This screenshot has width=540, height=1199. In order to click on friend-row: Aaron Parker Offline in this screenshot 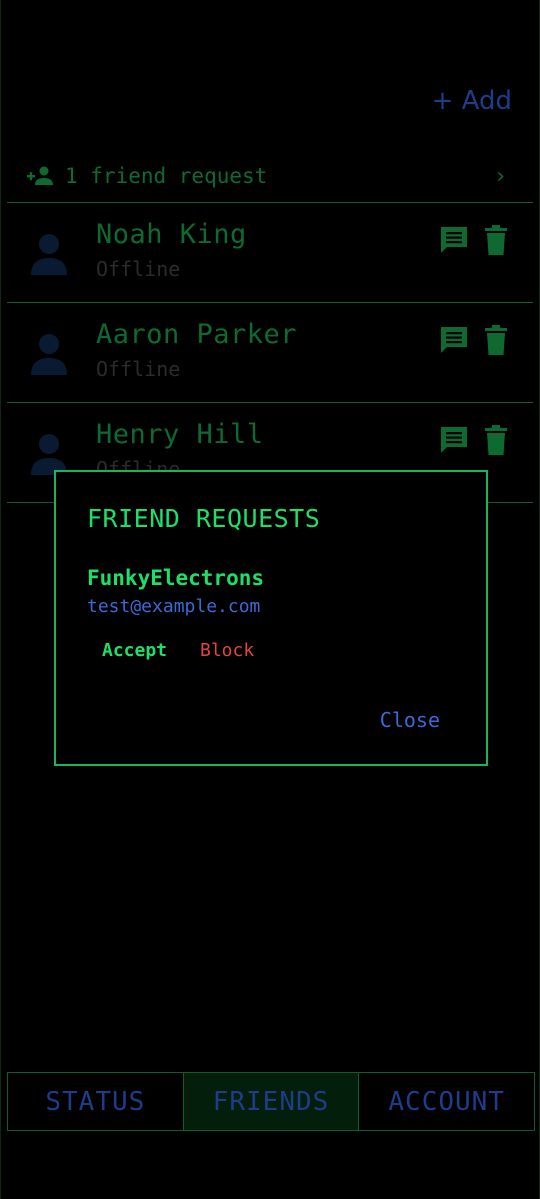, I will do `click(270, 353)`.